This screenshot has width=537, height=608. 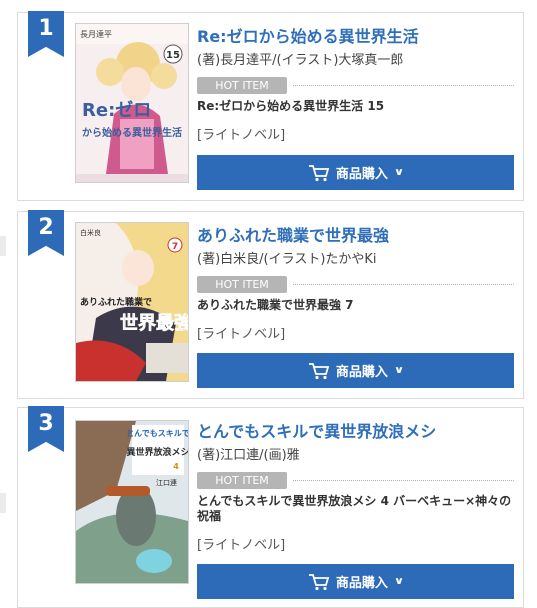 What do you see at coordinates (46, 34) in the screenshot?
I see `rank-badge: 1` at bounding box center [46, 34].